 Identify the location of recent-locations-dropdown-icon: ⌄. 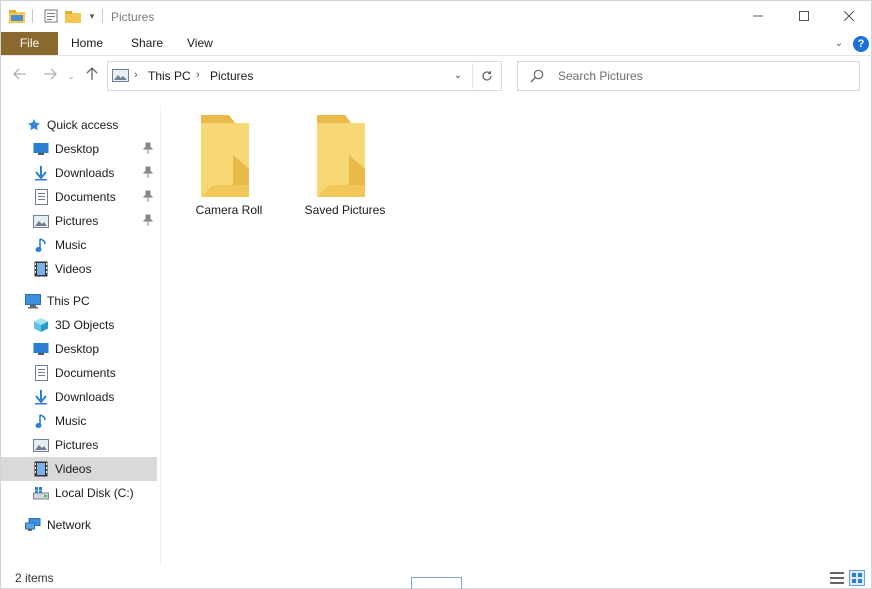
(71, 76).